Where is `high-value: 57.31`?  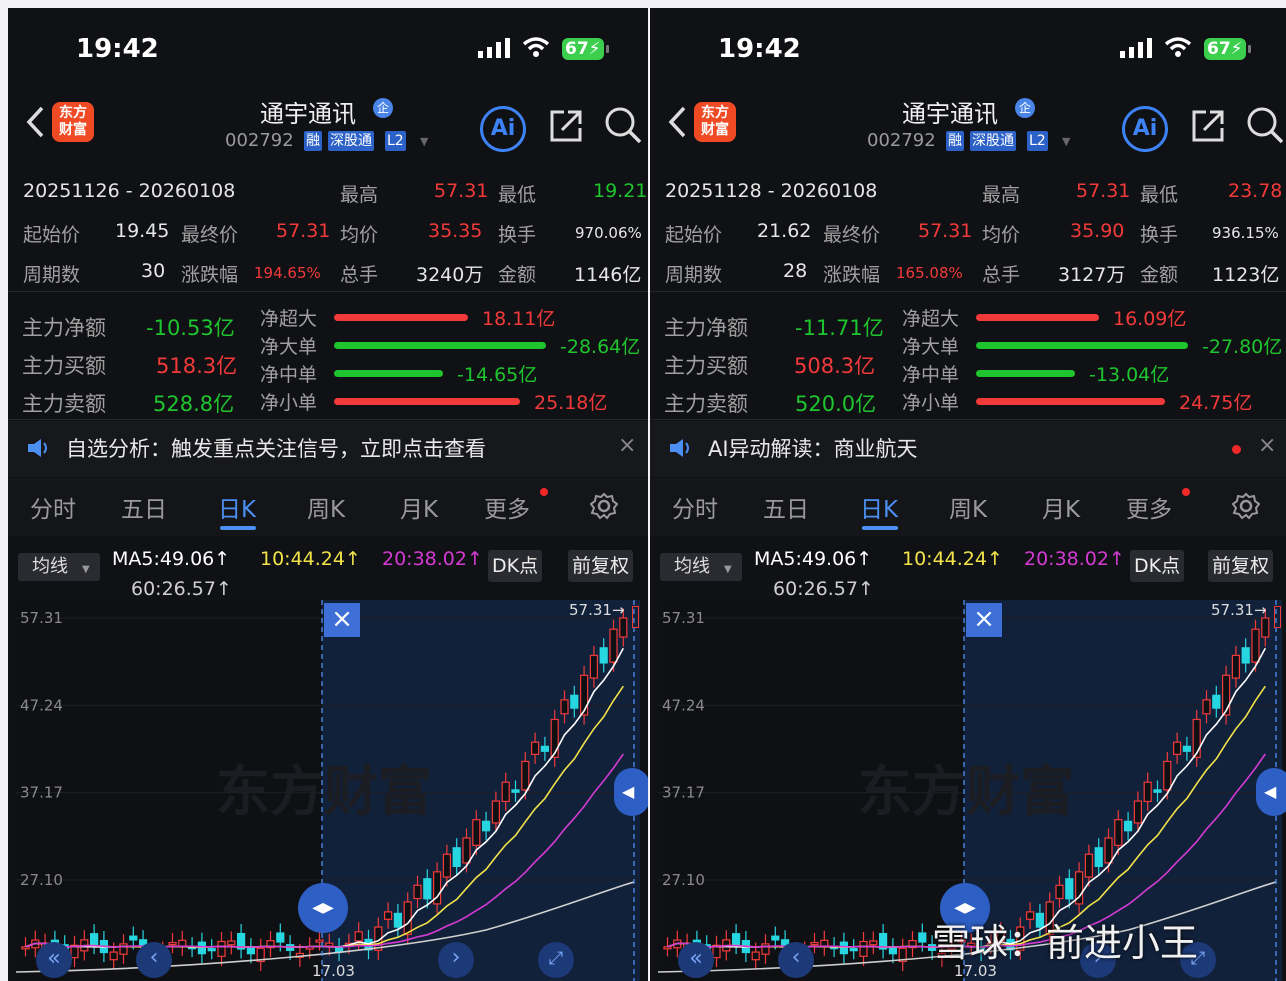
high-value: 57.31 is located at coordinates (1103, 191).